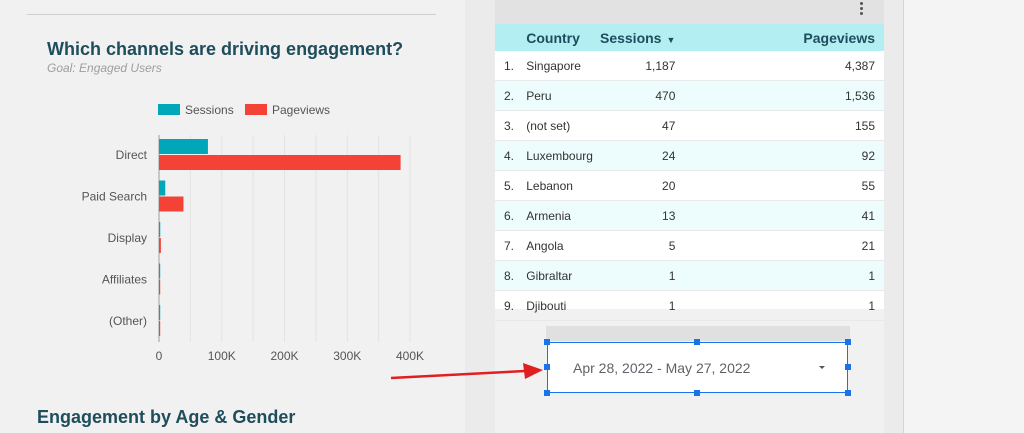 The height and width of the screenshot is (433, 1024). What do you see at coordinates (559, 215) in the screenshot?
I see `country-cell: Armenia` at bounding box center [559, 215].